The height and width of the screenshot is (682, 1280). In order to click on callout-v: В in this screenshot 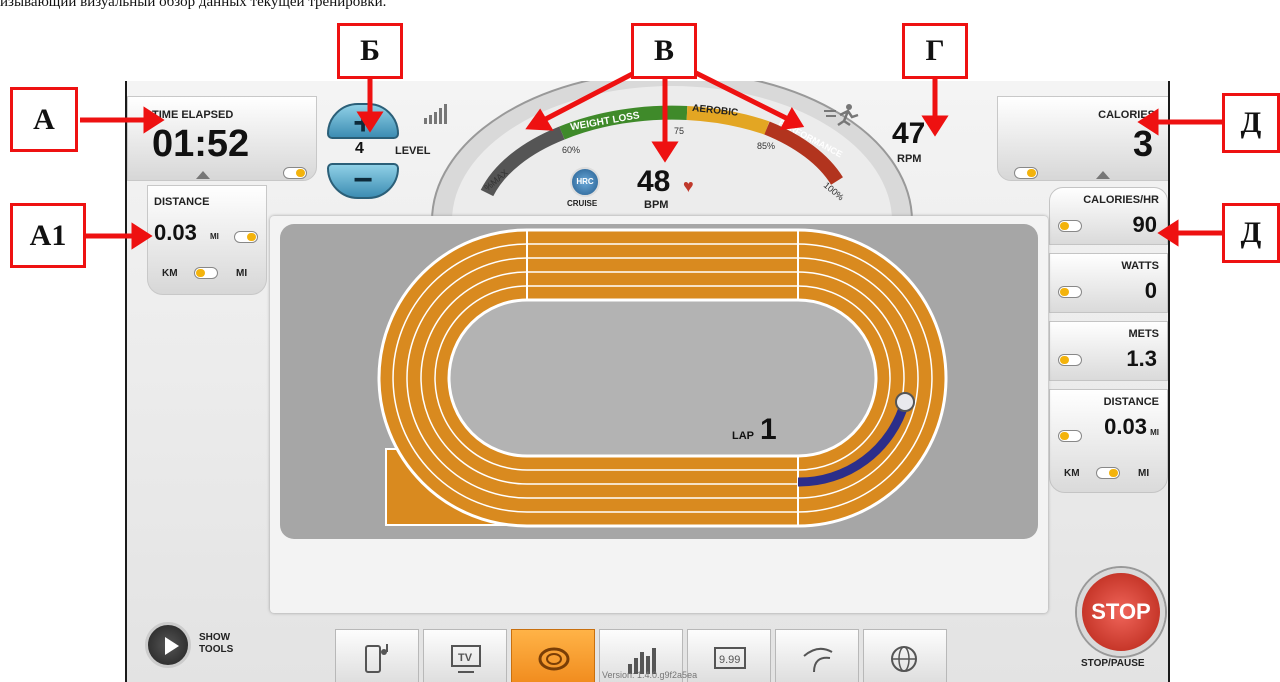, I will do `click(664, 51)`.